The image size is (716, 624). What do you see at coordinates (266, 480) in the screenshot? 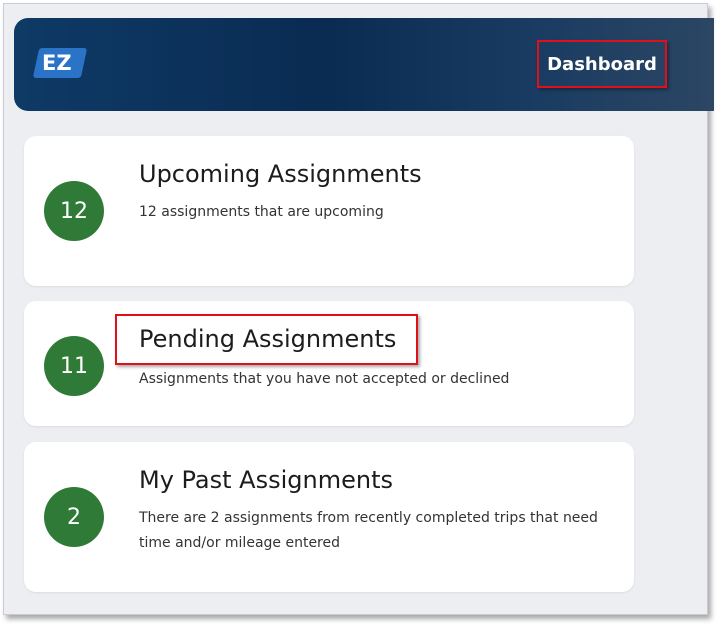
I see `card-title: My Past Assignments` at bounding box center [266, 480].